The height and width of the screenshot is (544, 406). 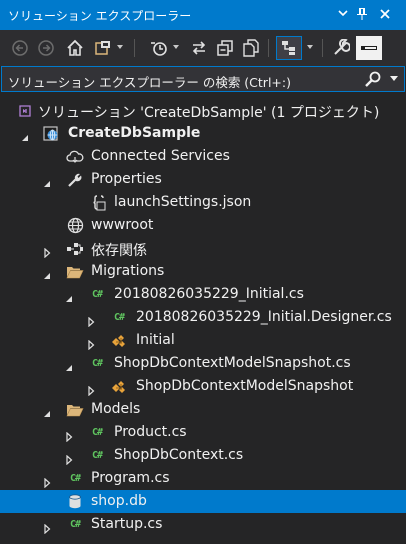 What do you see at coordinates (264, 317) in the screenshot?
I see `tree-item-label: 20180826035229_Initial.Designer.cs` at bounding box center [264, 317].